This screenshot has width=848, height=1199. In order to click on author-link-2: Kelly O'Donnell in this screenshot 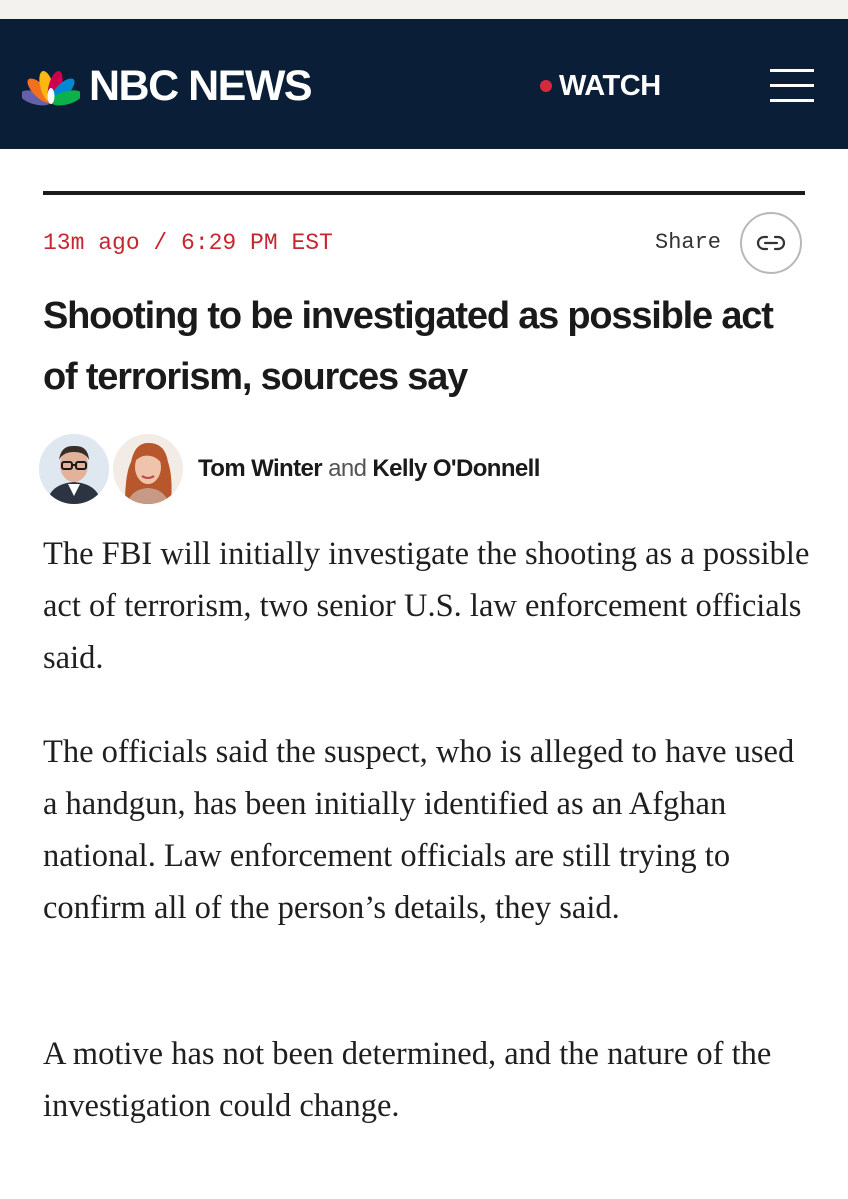, I will do `click(456, 468)`.